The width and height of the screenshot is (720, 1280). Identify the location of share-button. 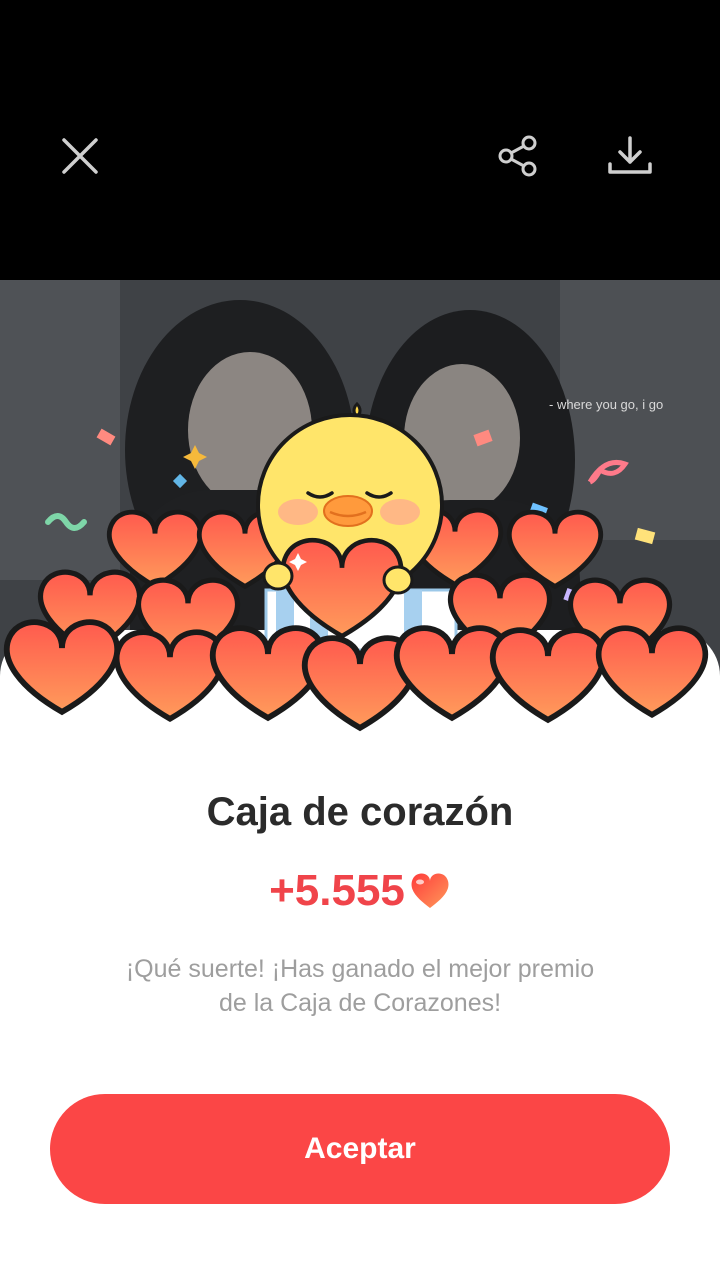
(518, 156).